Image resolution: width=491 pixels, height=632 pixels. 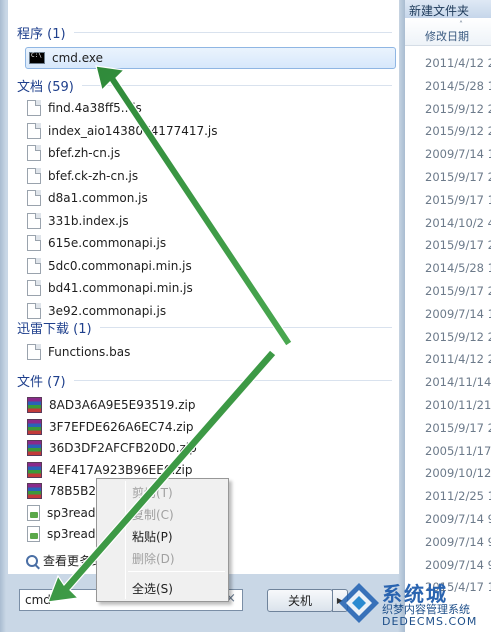 I want to click on menu-item-copy: 复制(C), so click(x=153, y=514).